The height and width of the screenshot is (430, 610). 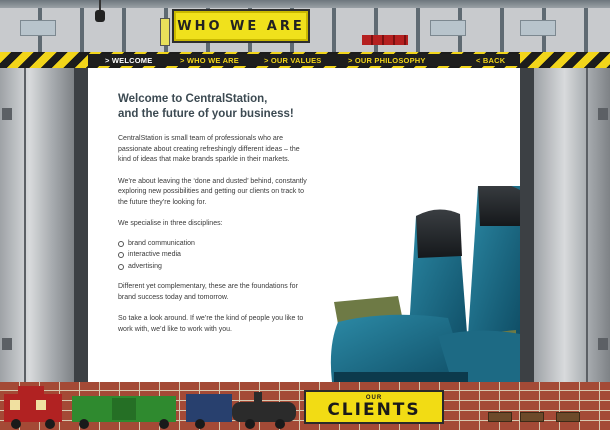 I want to click on page-title-sign: WHO WE ARE, so click(x=241, y=26).